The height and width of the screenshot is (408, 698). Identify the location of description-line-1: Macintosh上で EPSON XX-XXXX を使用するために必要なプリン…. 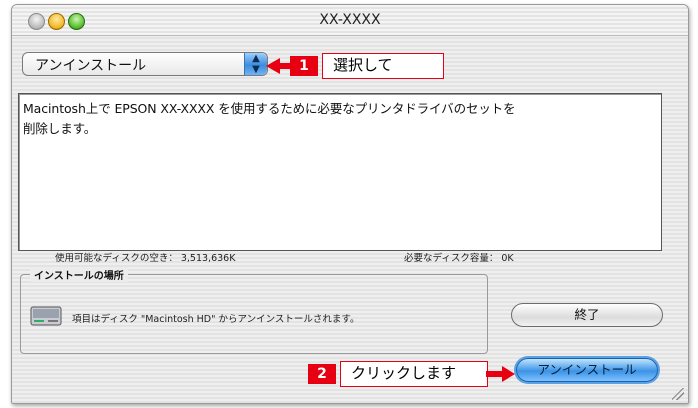
(269, 108).